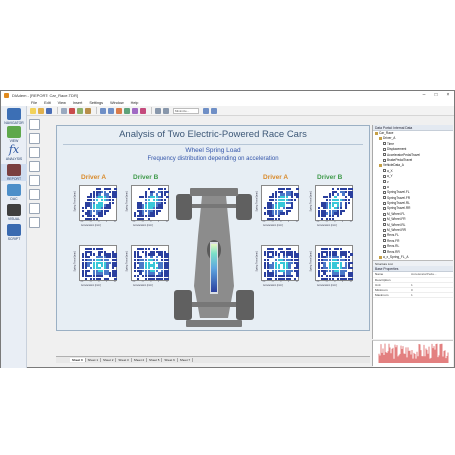 The image size is (455, 455). What do you see at coordinates (94, 360) in the screenshot?
I see `sheet-tab: Sheet 1` at bounding box center [94, 360].